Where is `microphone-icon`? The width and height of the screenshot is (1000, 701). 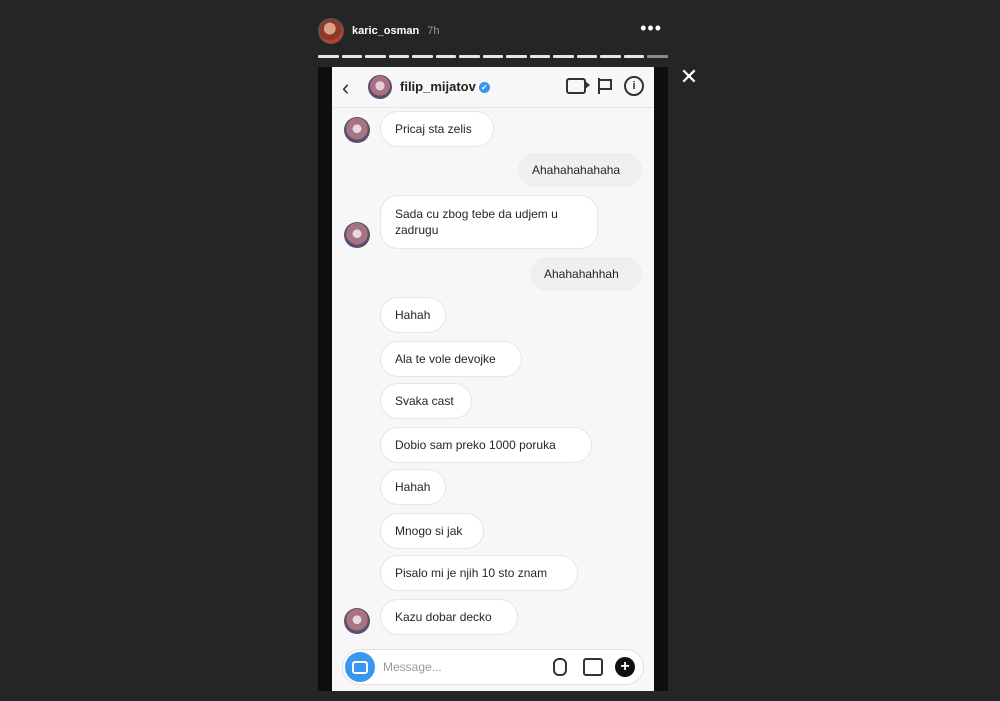
microphone-icon is located at coordinates (560, 667).